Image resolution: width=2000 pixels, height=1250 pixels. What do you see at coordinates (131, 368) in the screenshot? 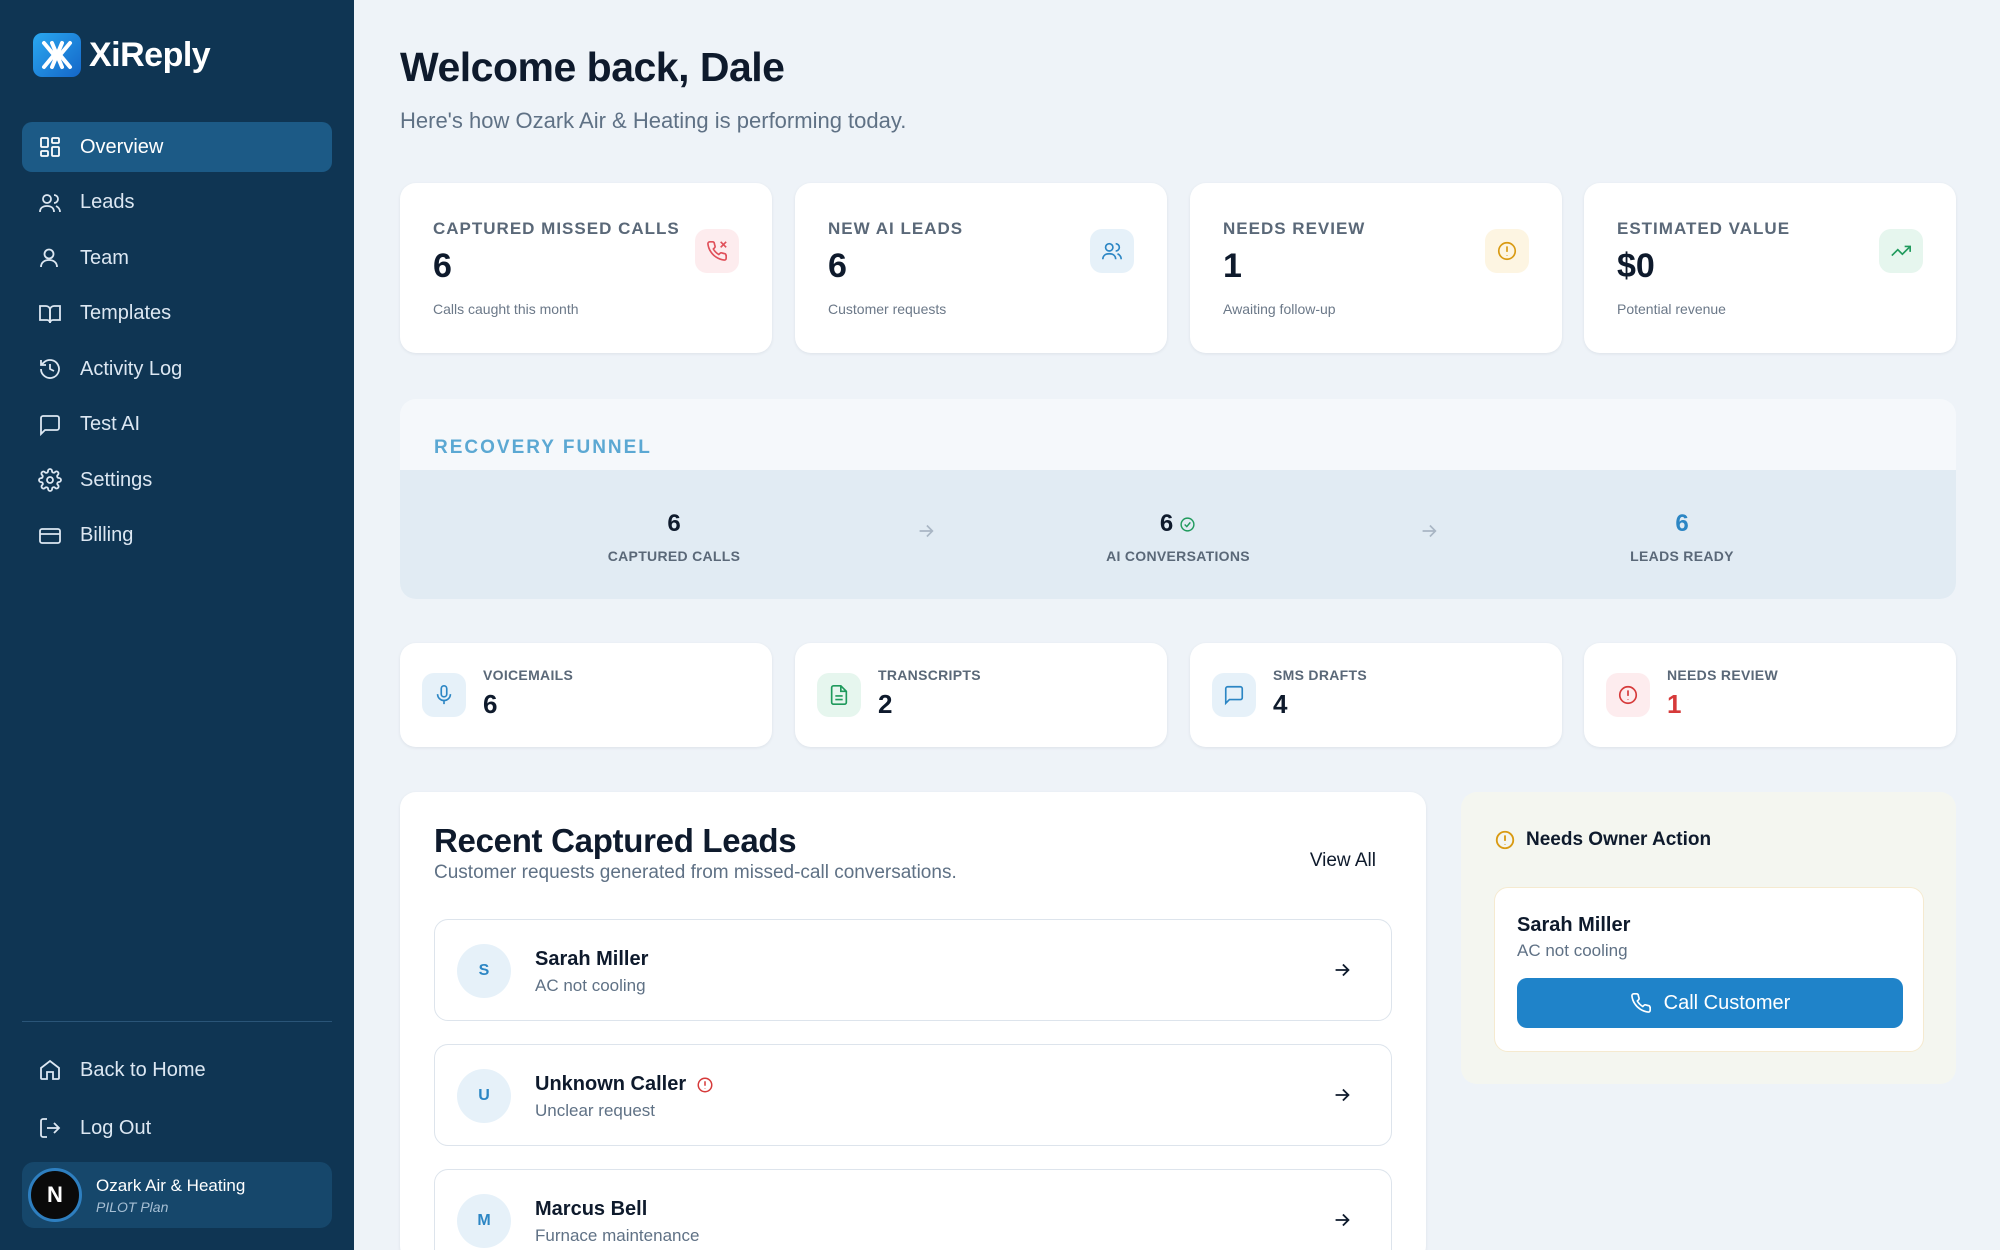
I see `sidebar-item-label: Activity Log` at bounding box center [131, 368].